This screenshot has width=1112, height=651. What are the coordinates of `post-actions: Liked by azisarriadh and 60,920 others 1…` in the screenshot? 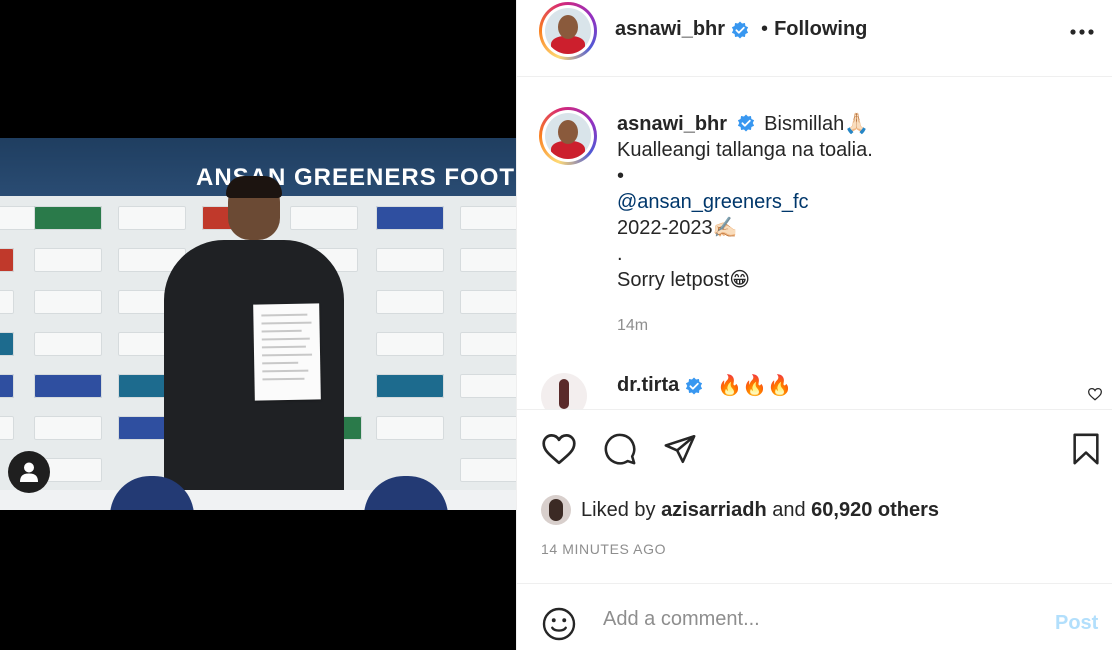 It's located at (814, 495).